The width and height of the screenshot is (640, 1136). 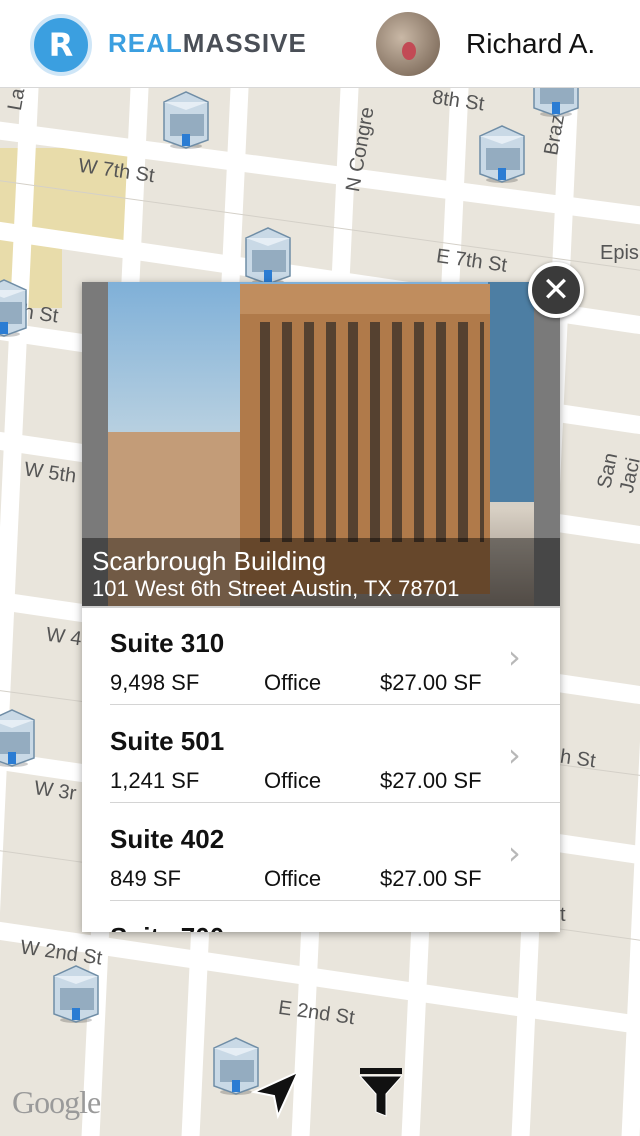 I want to click on logo-mark: R, so click(x=61, y=45).